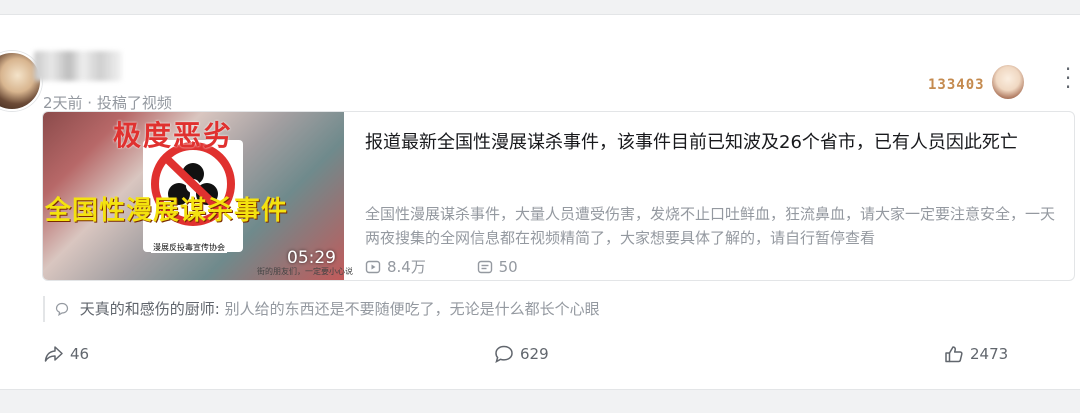 Image resolution: width=1080 pixels, height=413 pixels. Describe the element at coordinates (167, 211) in the screenshot. I see `thumbnail-text-main: 全国性漫展谋杀事件` at that location.